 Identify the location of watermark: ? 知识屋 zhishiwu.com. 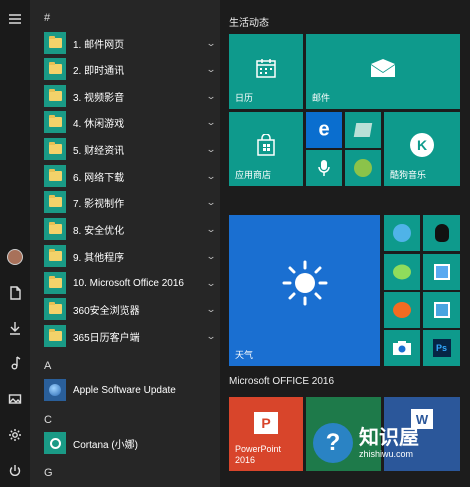
(389, 443).